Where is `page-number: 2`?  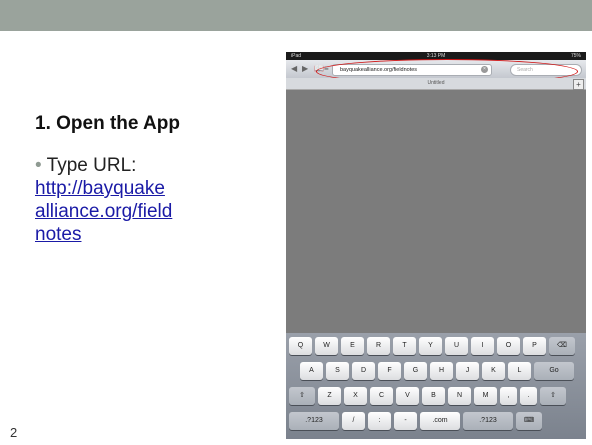 page-number: 2 is located at coordinates (14, 432).